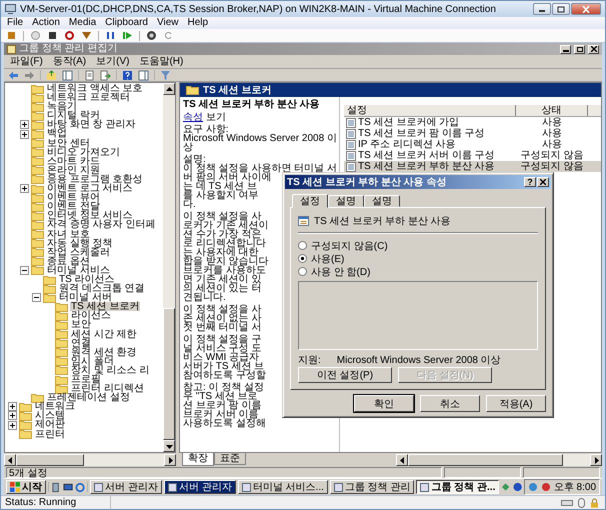 Image resolution: width=606 pixels, height=510 pixels. Describe the element at coordinates (384, 403) in the screenshot. I see `dialog-button: 확인` at that location.